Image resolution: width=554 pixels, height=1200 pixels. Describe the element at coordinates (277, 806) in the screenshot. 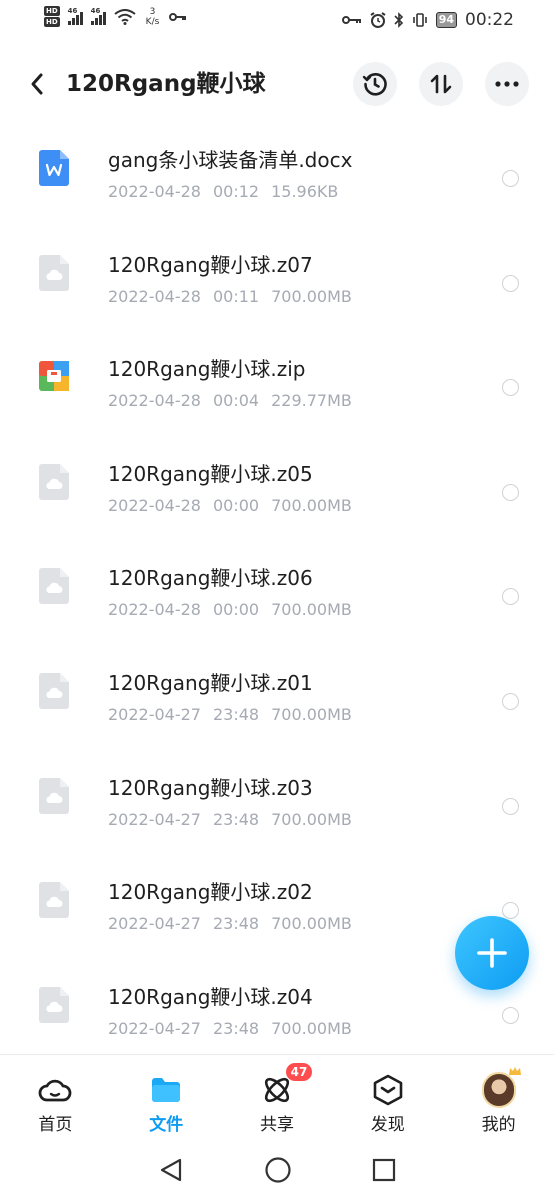

I see `file-row: 120Rgang鞭小球.z03 2022-04-27 23:48 700.00MB` at that location.